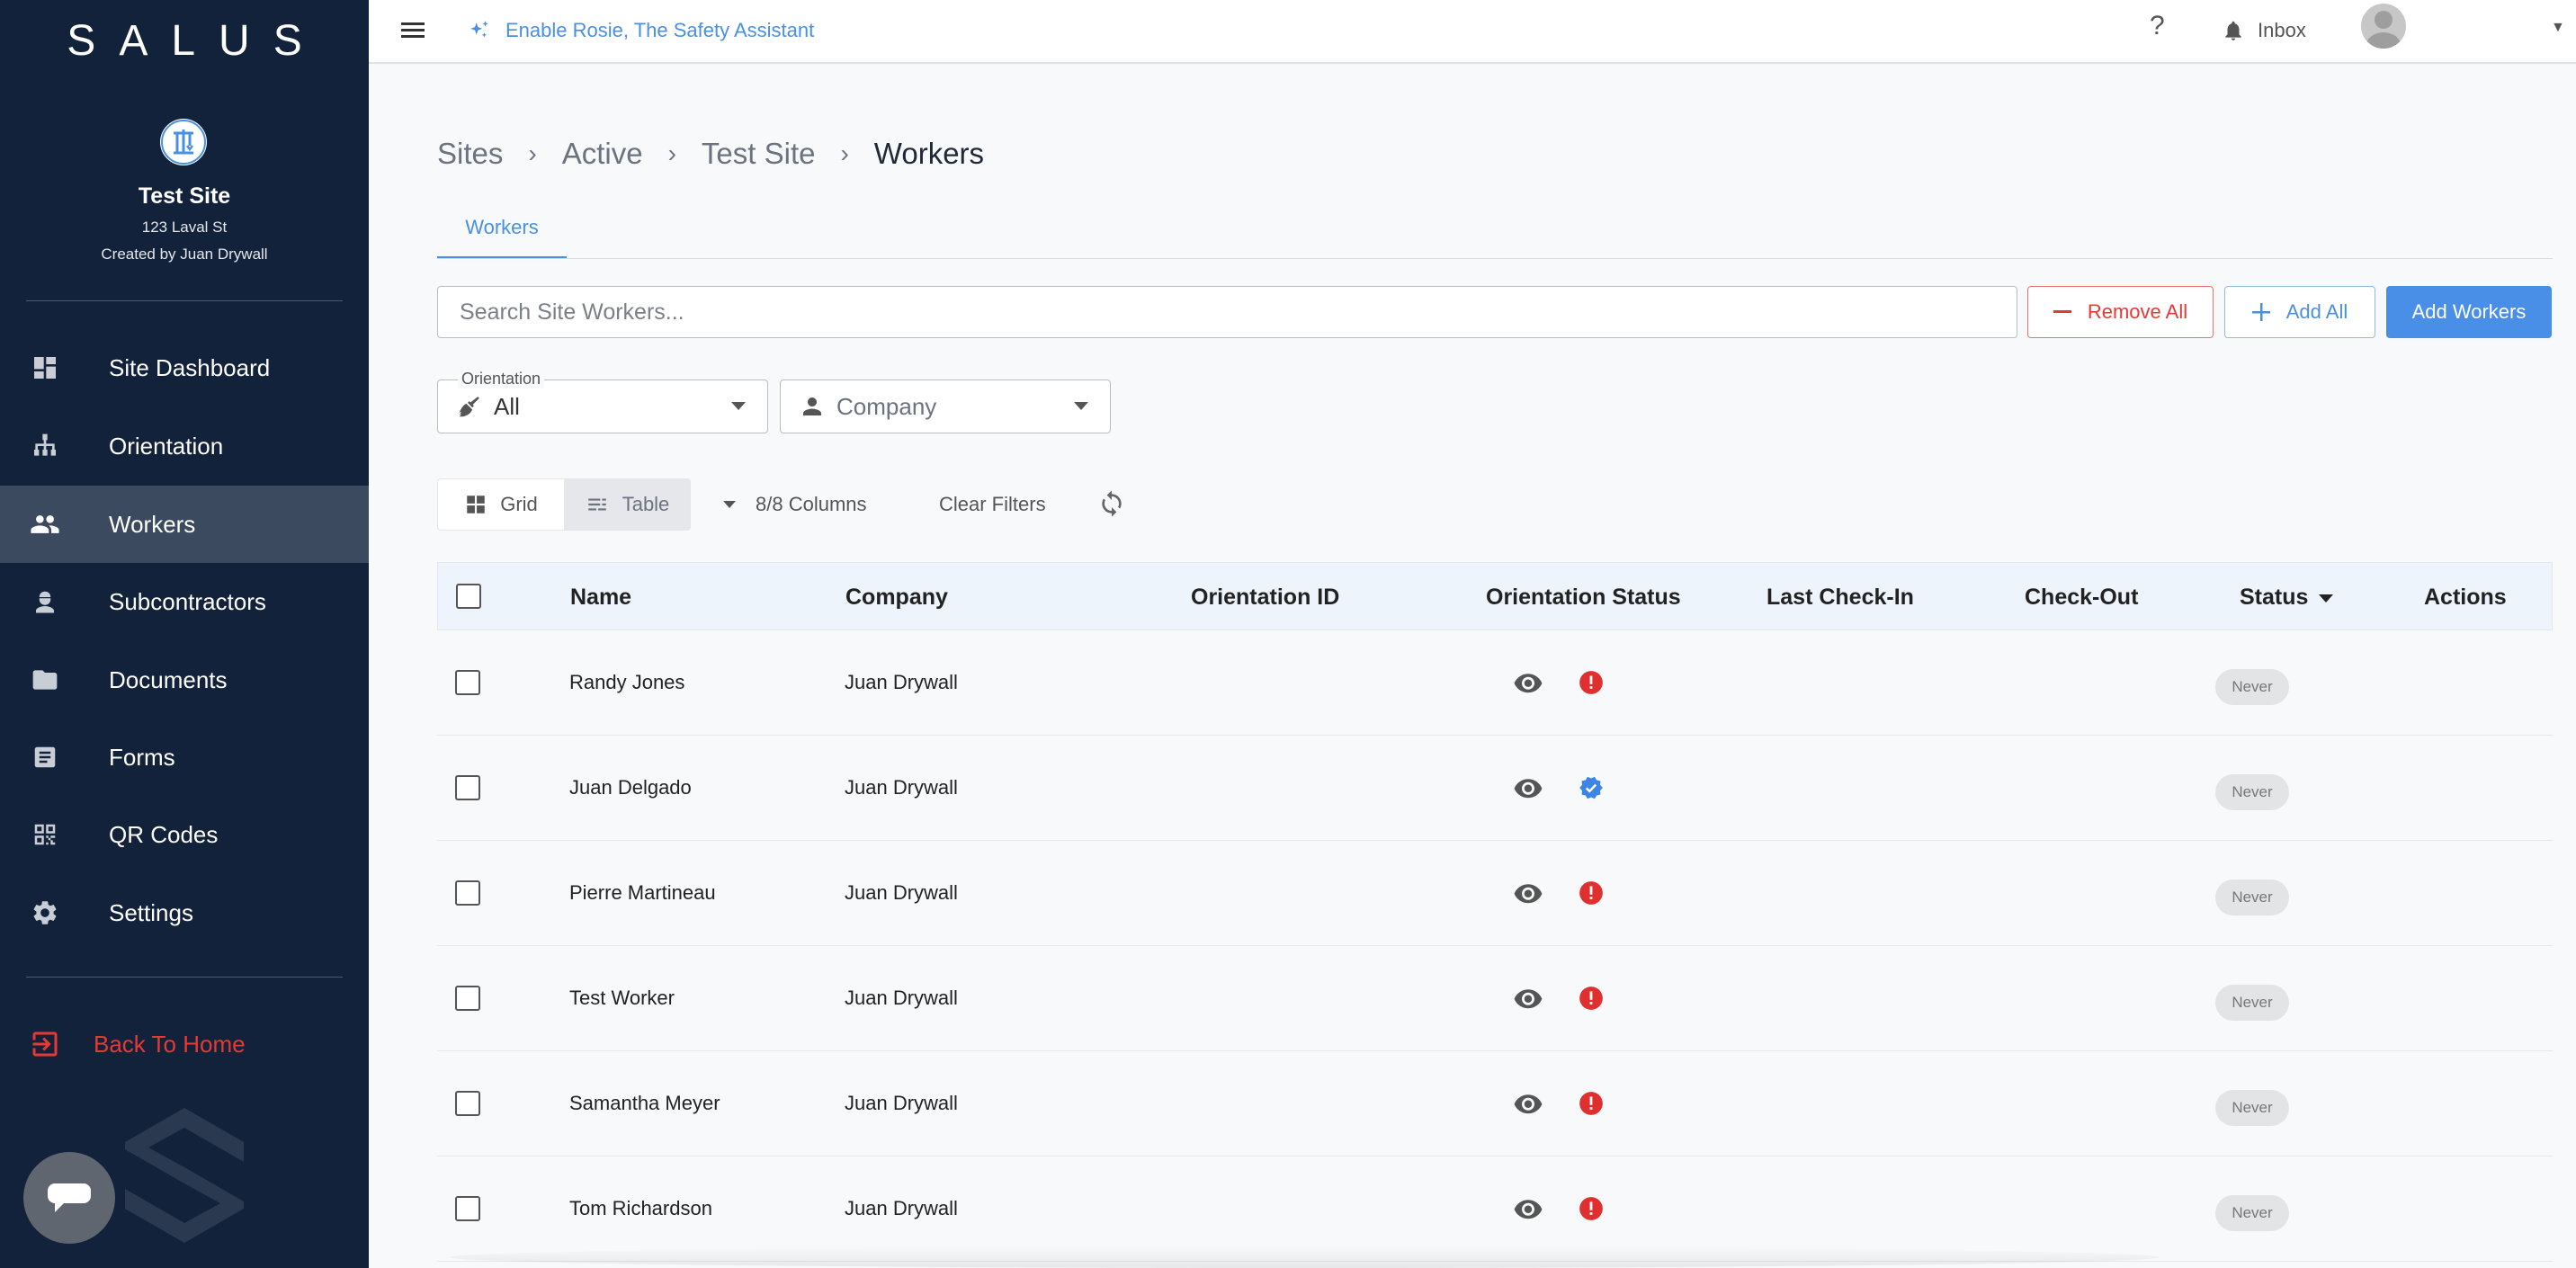 The height and width of the screenshot is (1268, 2576). I want to click on plus-icon, so click(2260, 312).